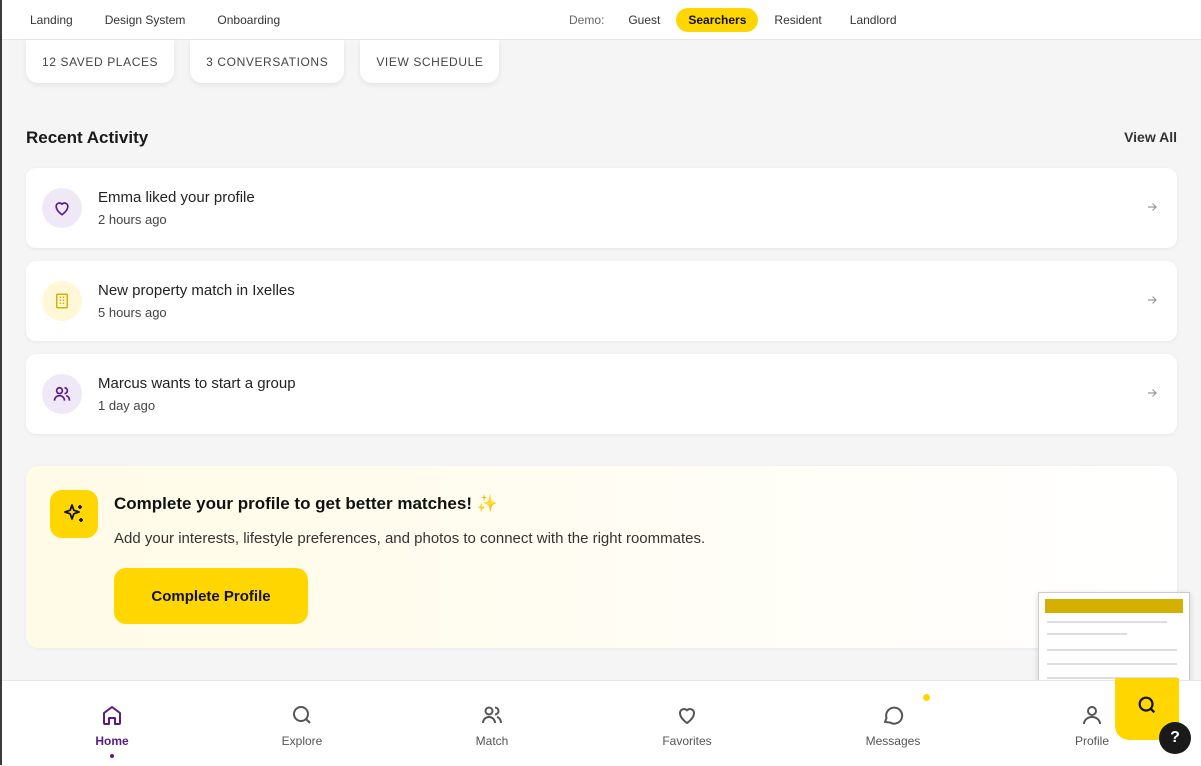 This screenshot has width=1201, height=766. Describe the element at coordinates (100, 61) in the screenshot. I see `saved-places-chip: 12 SAVED PLACES` at that location.